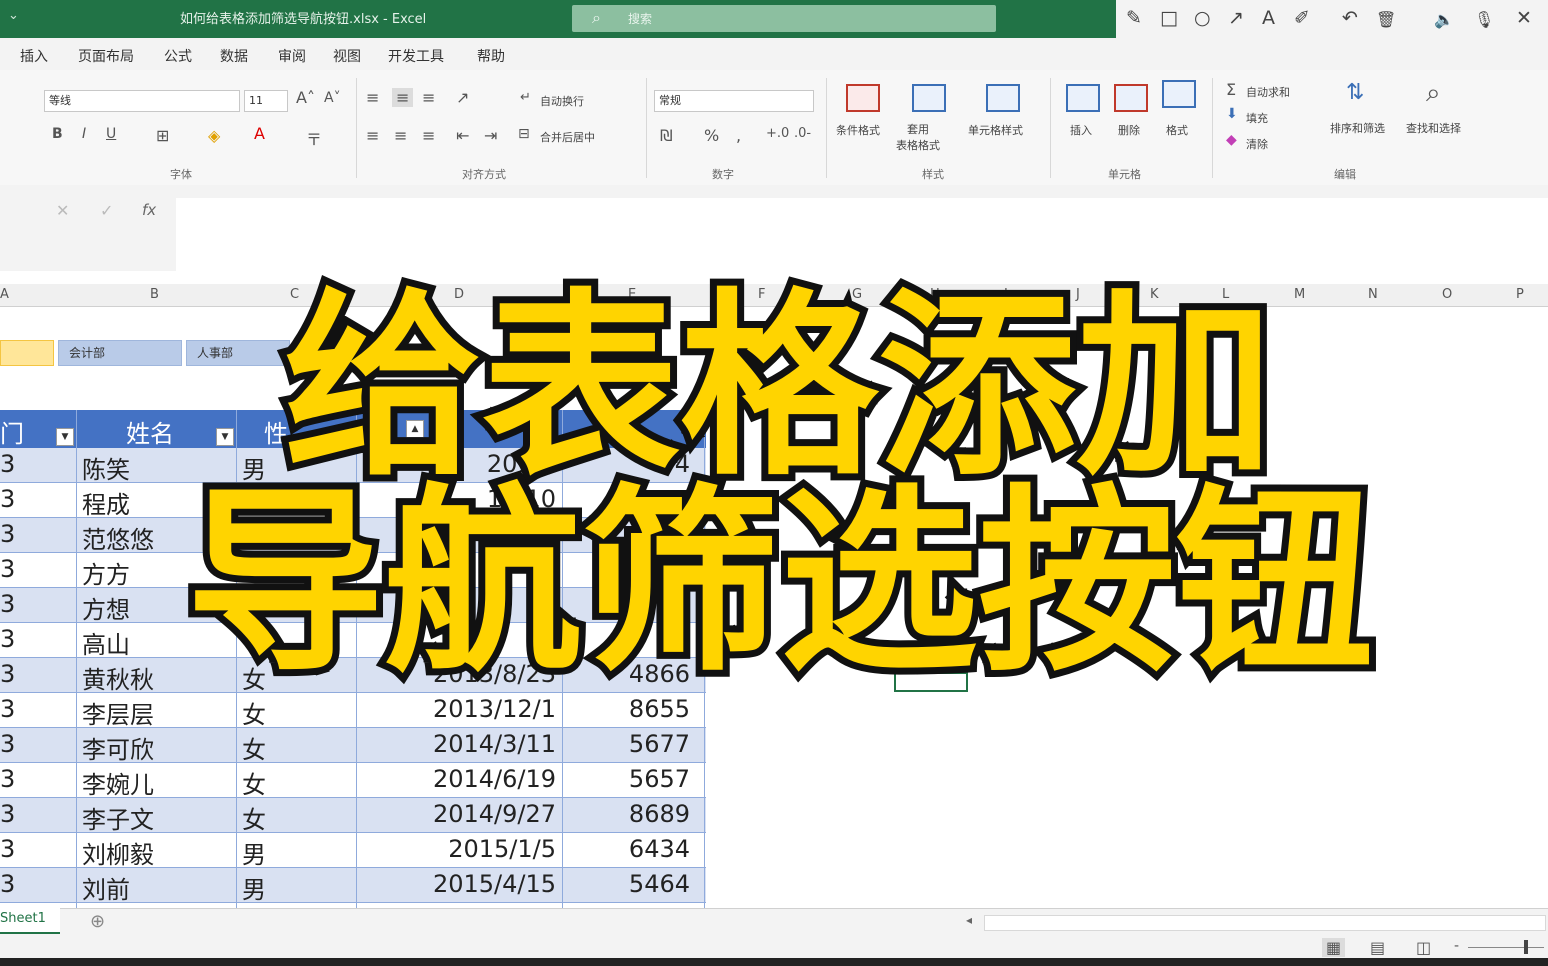  What do you see at coordinates (1350, 18) in the screenshot?
I see `undo-icon: ↶` at bounding box center [1350, 18].